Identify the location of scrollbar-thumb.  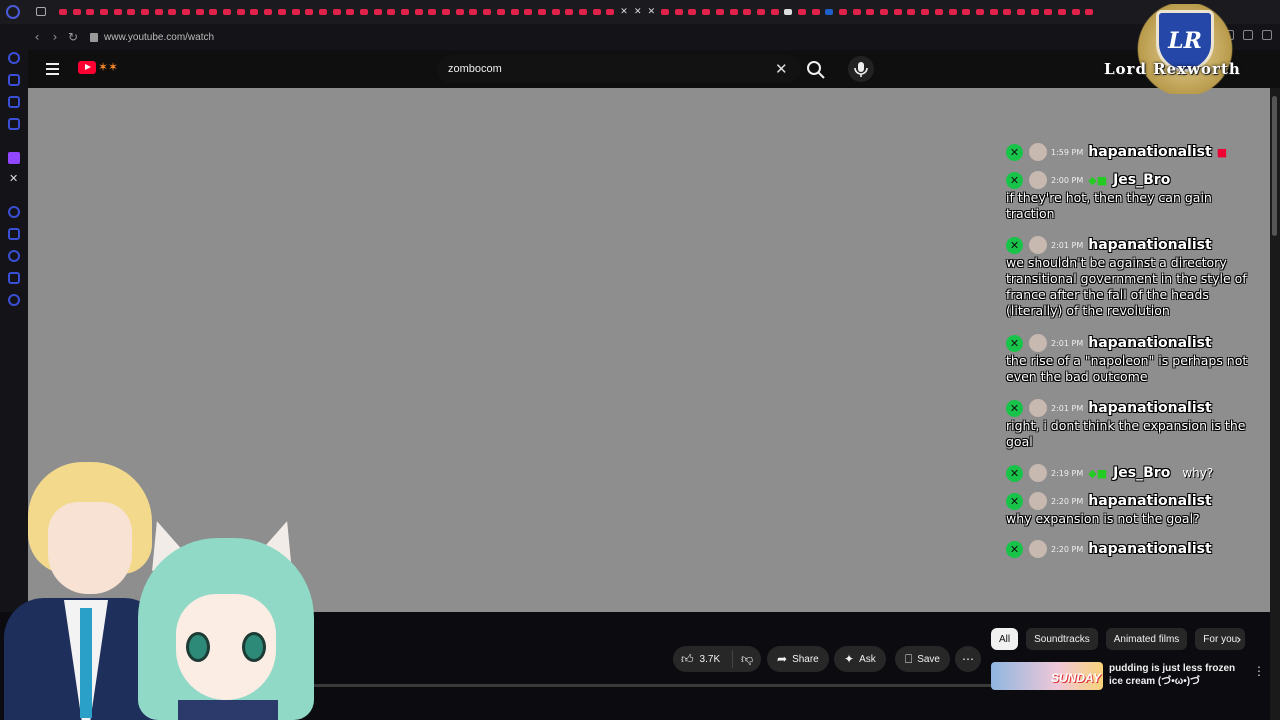
(1274, 166).